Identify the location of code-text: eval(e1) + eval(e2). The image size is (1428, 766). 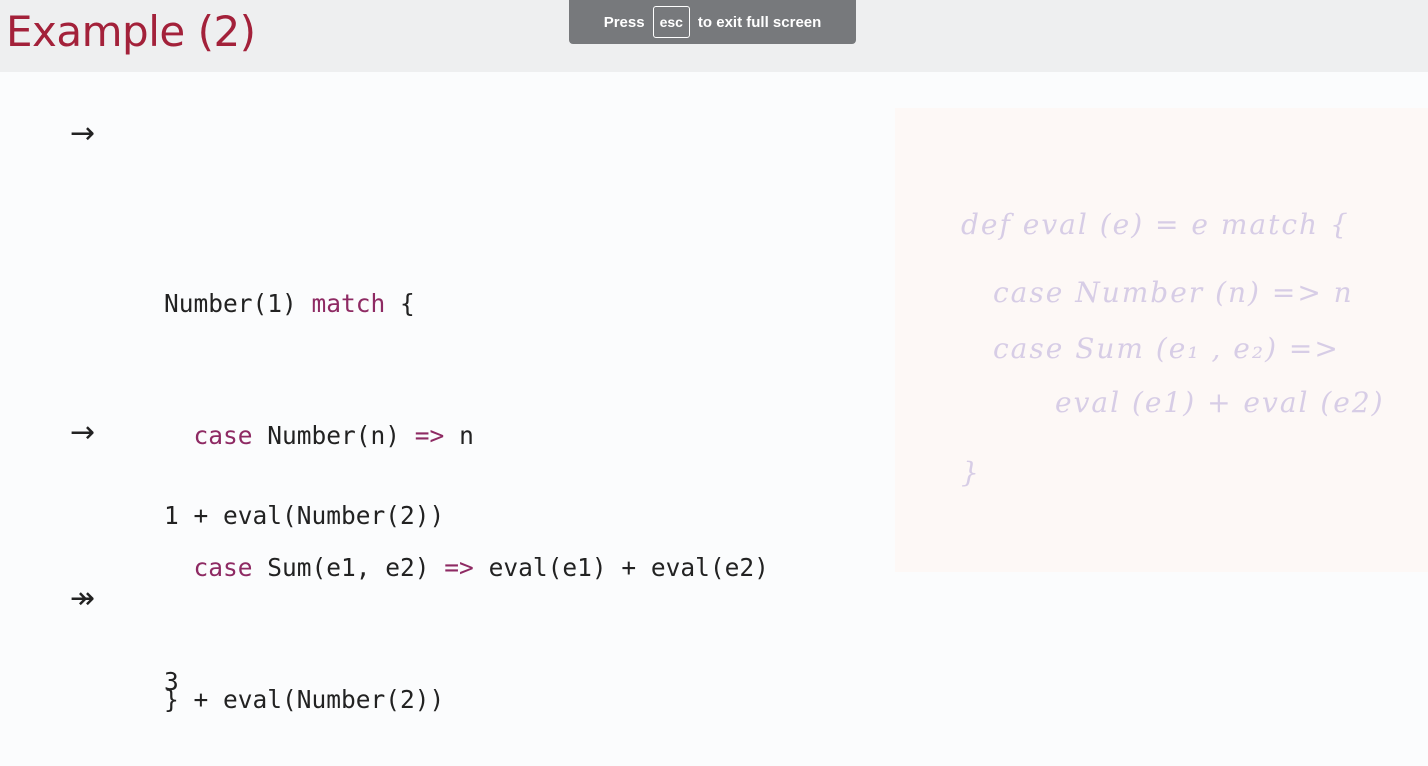
(621, 567).